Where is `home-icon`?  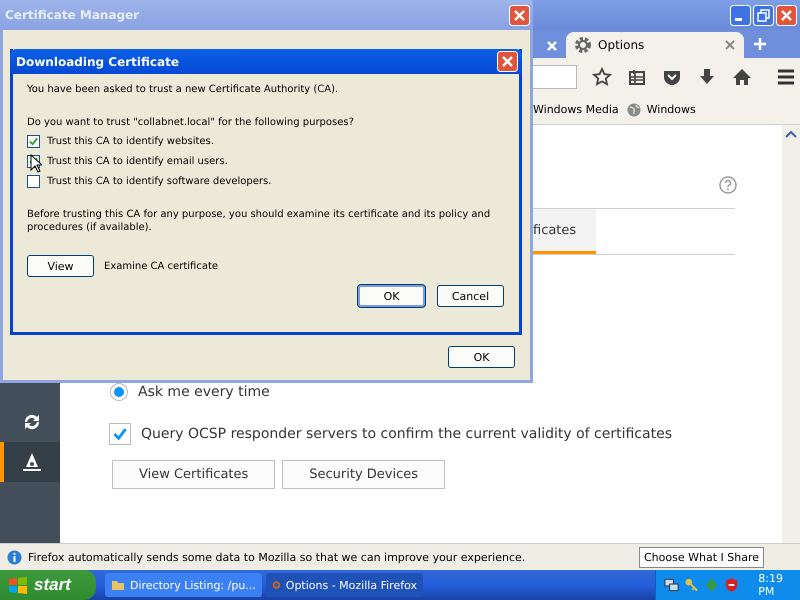 home-icon is located at coordinates (742, 76).